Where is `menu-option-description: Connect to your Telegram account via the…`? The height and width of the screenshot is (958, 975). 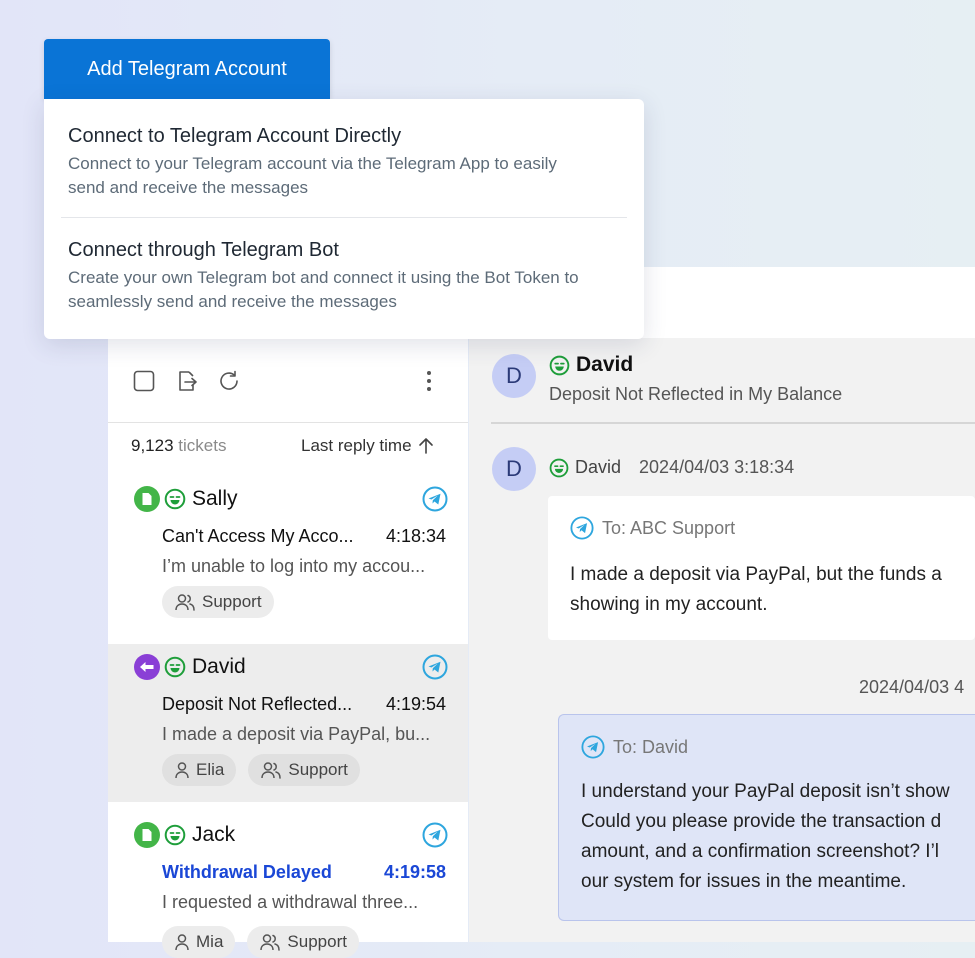
menu-option-description: Connect to your Telegram account via the… is located at coordinates (312, 175).